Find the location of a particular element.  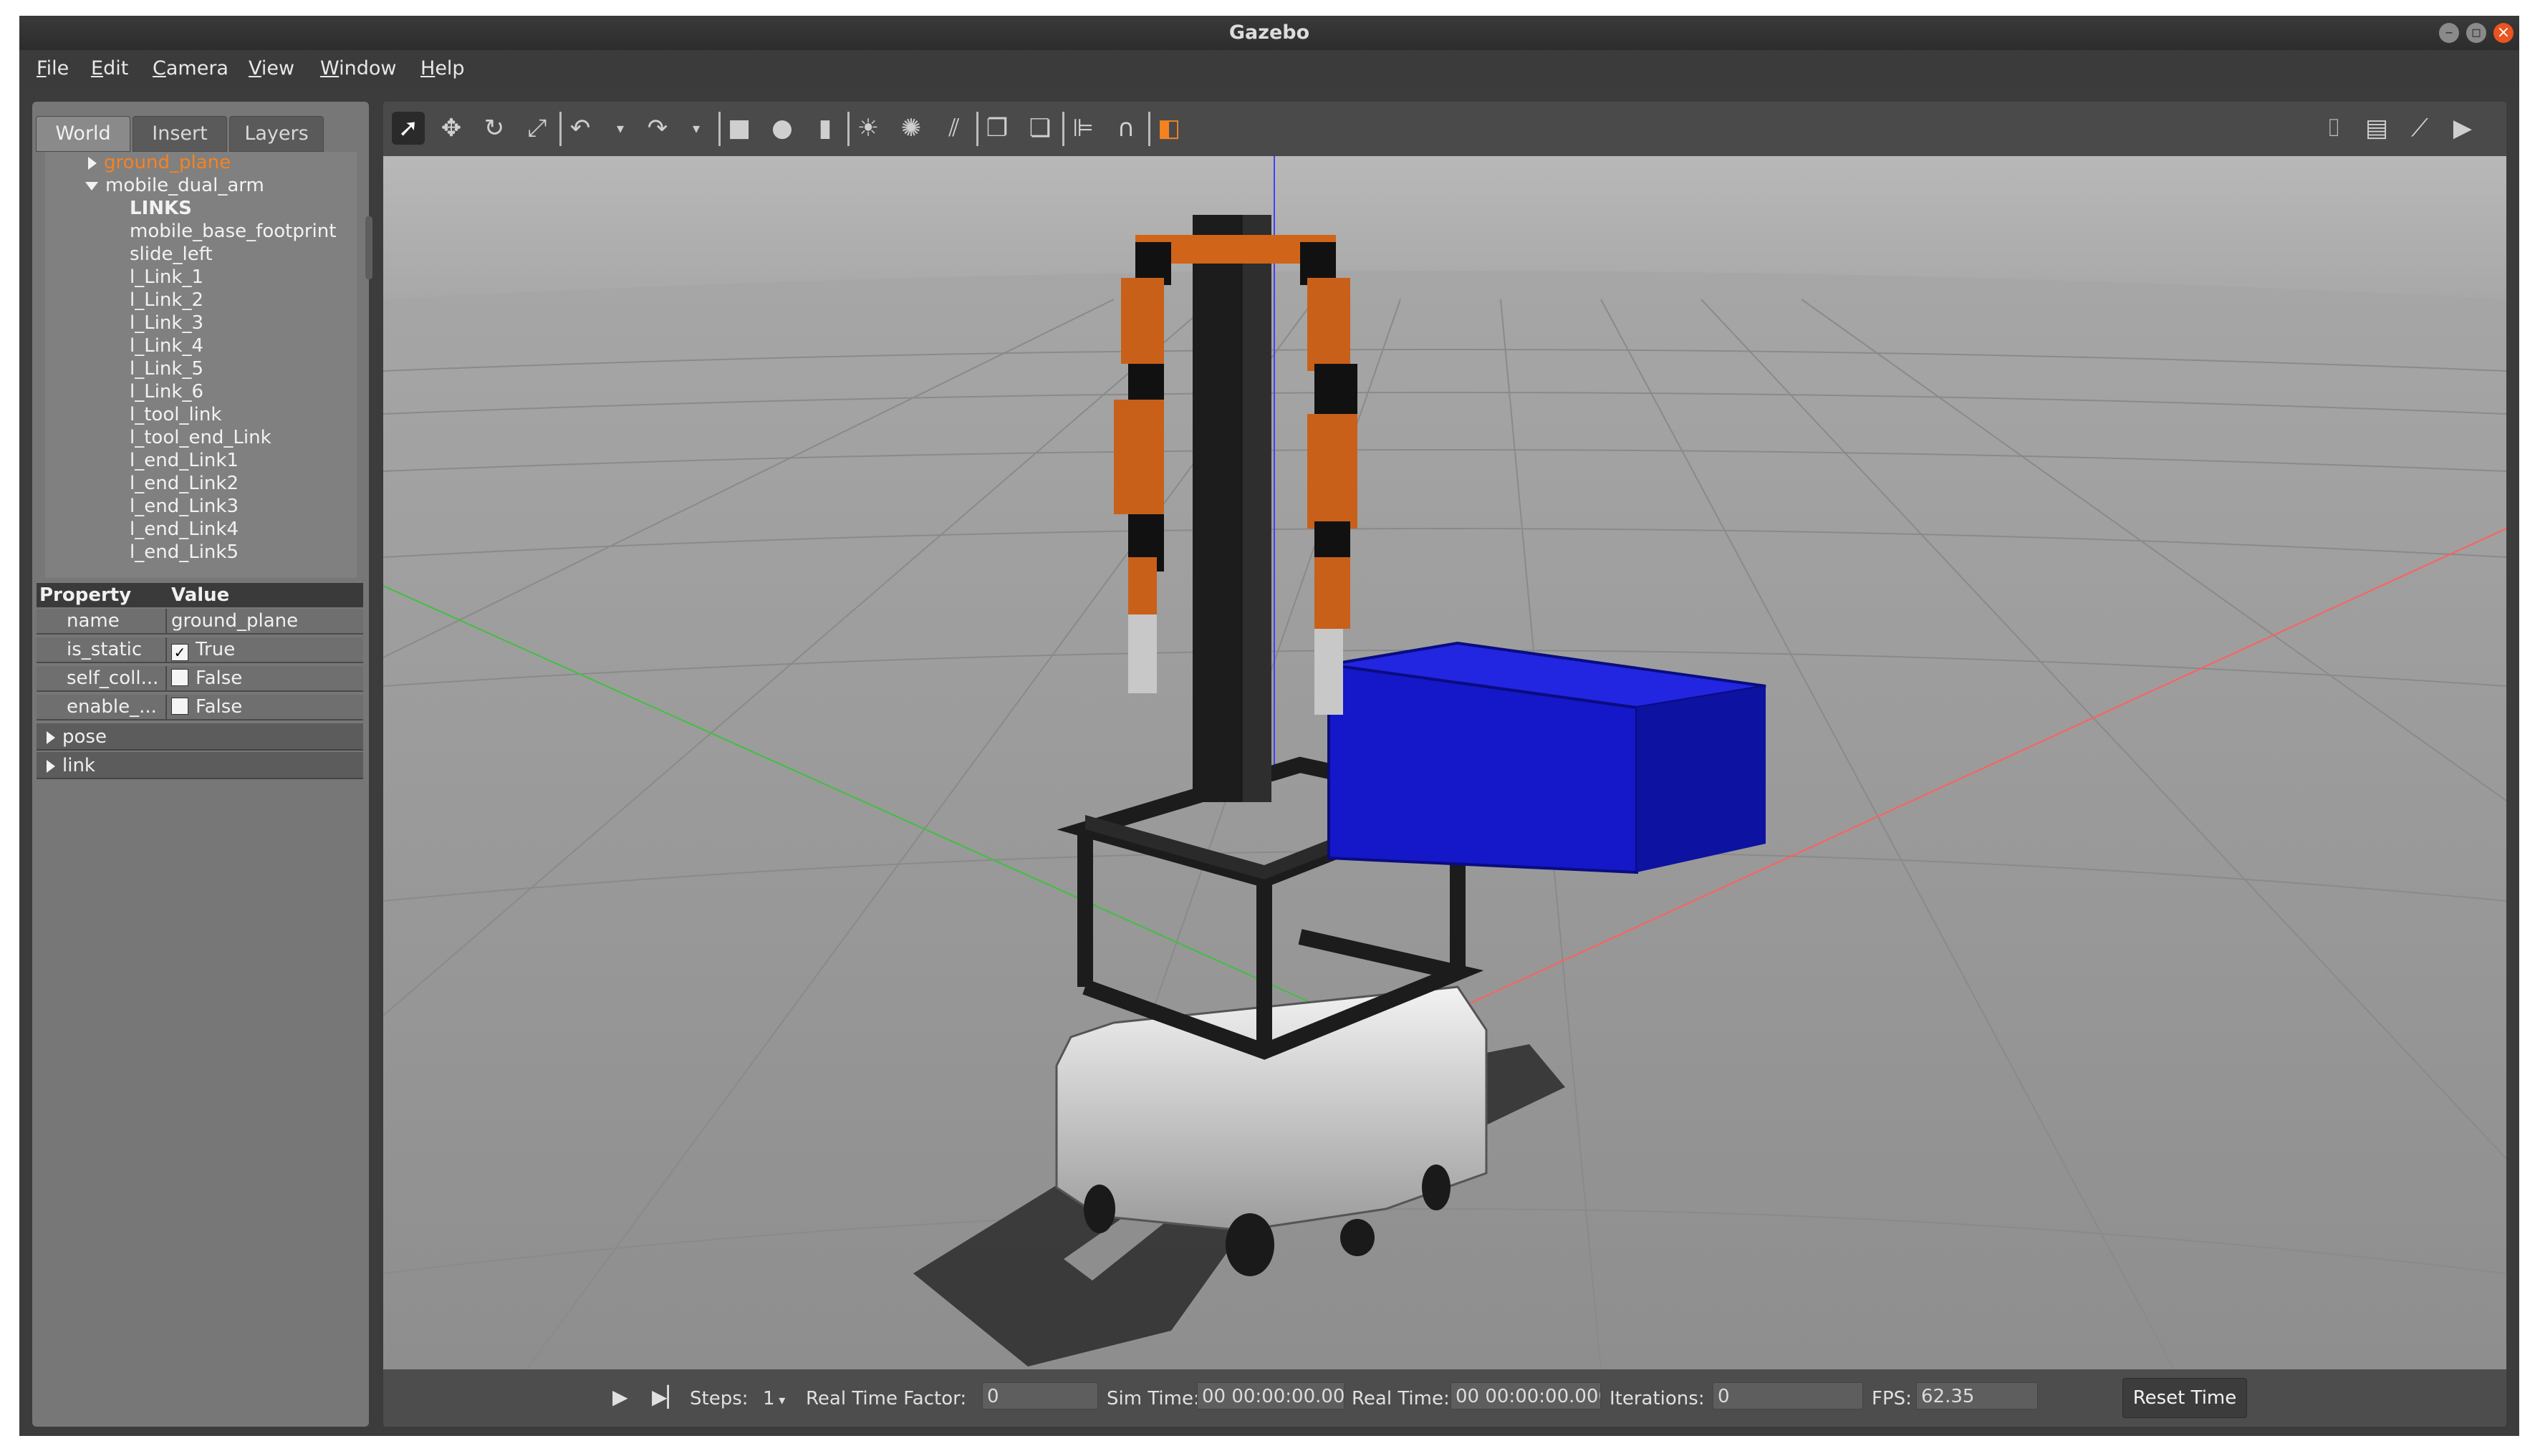

menu-camera: Camera is located at coordinates (190, 68).